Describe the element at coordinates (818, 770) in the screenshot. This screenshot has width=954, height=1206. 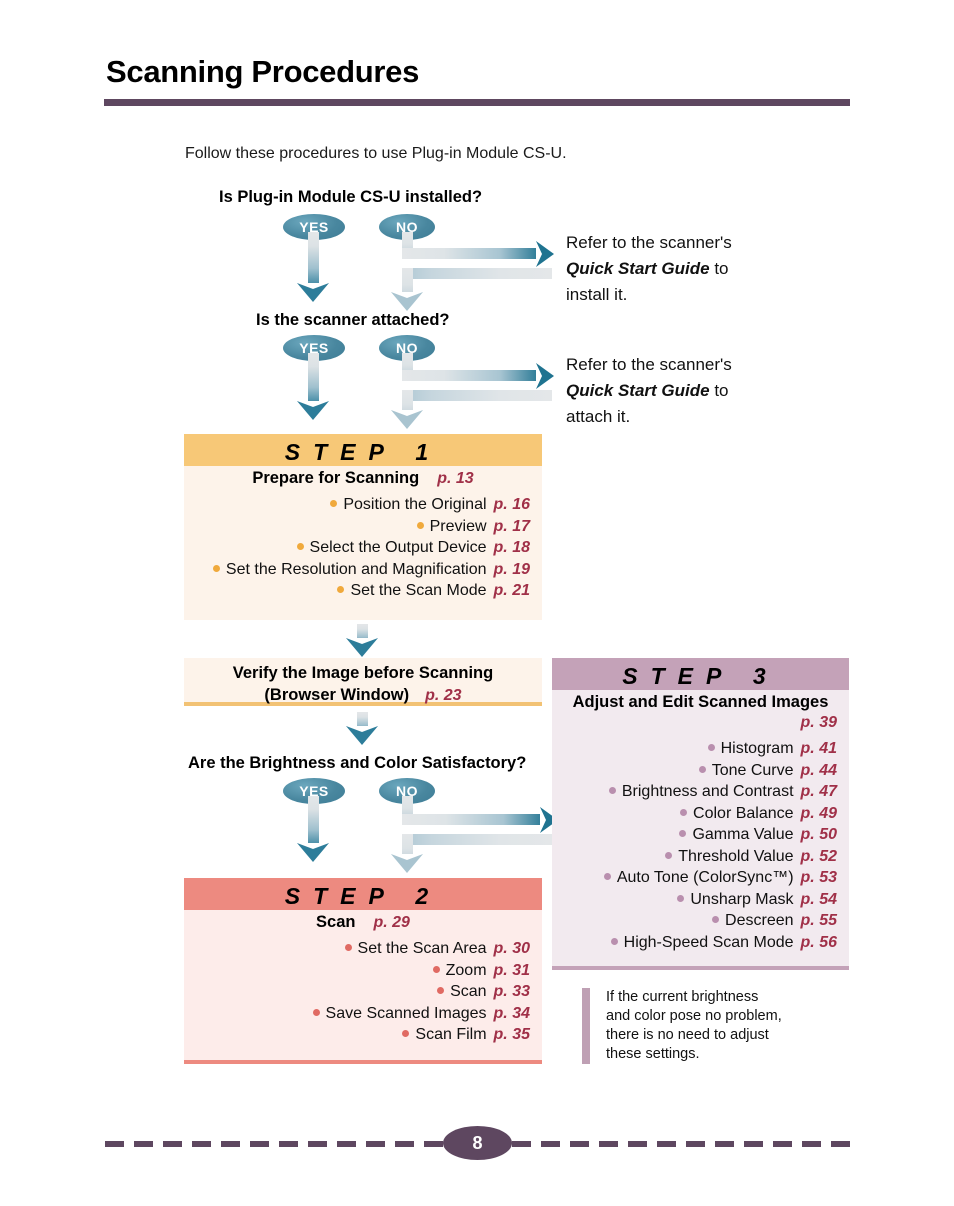
I see `step-3-item-1-page: p. 44` at that location.